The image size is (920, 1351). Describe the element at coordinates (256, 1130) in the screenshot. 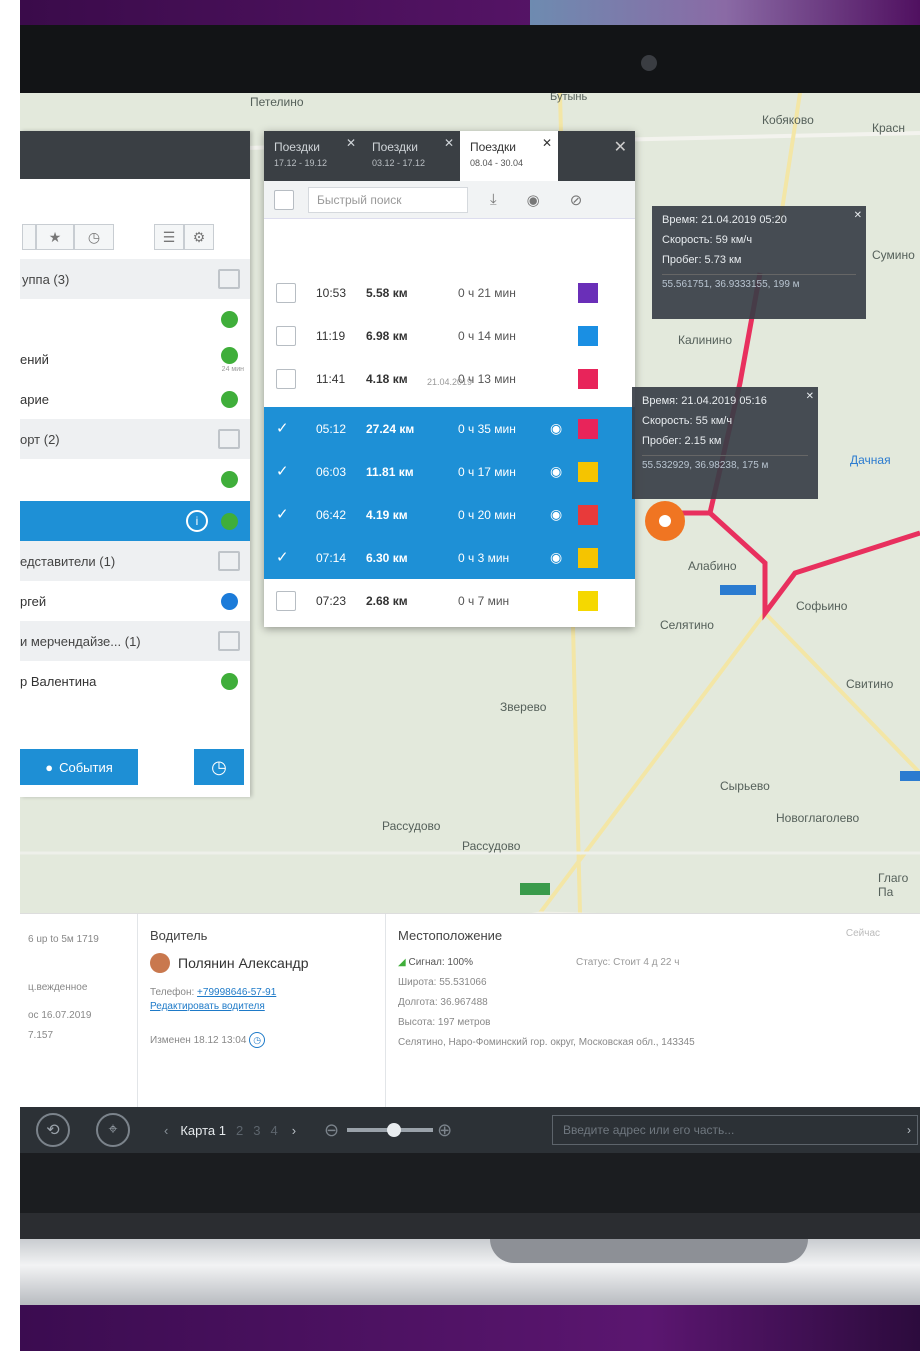

I see `map-page: 3` at that location.